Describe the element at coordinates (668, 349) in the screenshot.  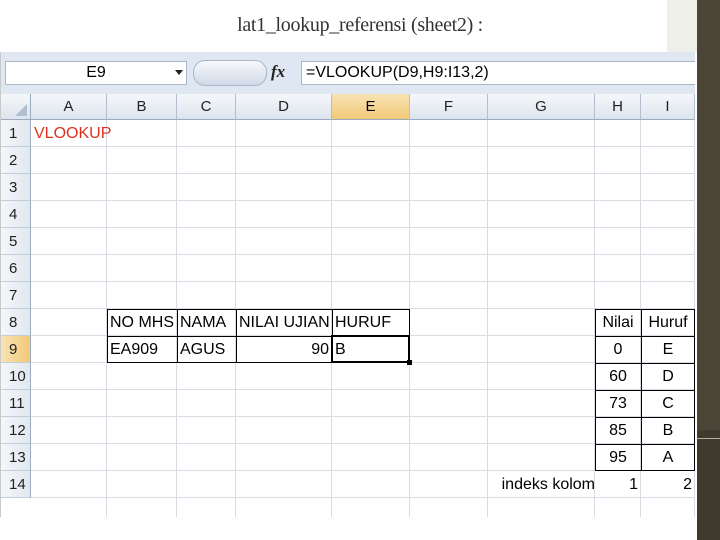
I see `cell-i9: E` at that location.